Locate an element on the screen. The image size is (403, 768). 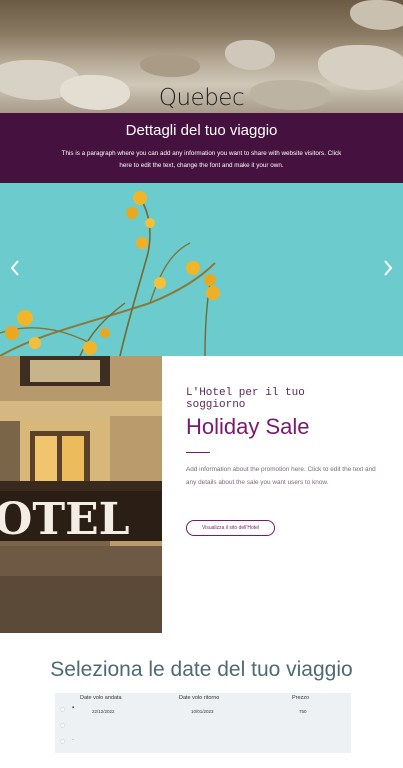
row-marker: ▪ is located at coordinates (73, 708).